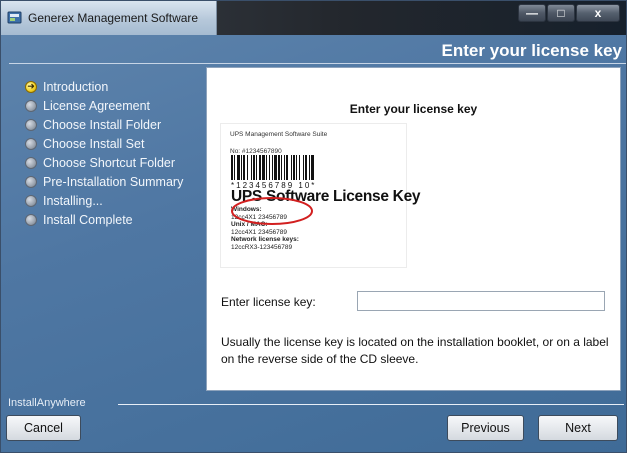 The height and width of the screenshot is (453, 627). I want to click on step-item-install-complete: Install Complete, so click(104, 219).